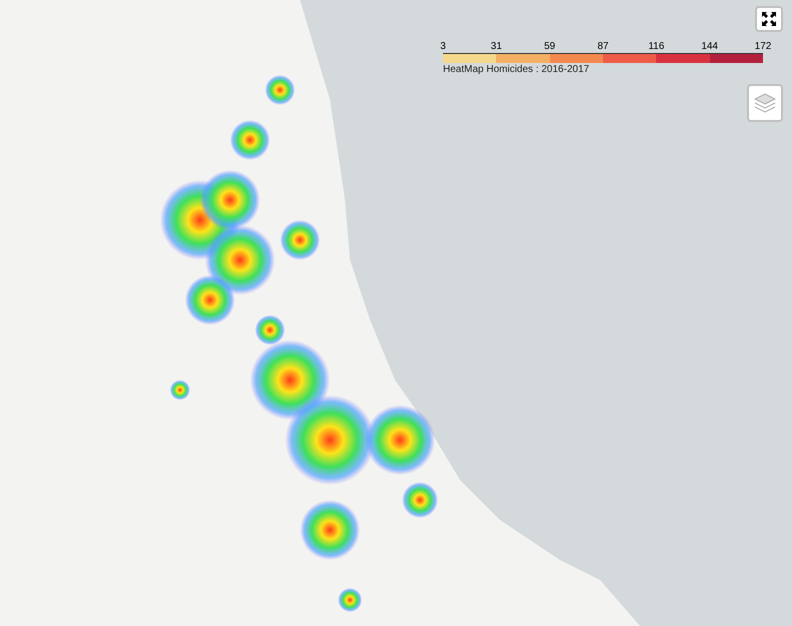  What do you see at coordinates (765, 103) in the screenshot?
I see `layers-icon` at bounding box center [765, 103].